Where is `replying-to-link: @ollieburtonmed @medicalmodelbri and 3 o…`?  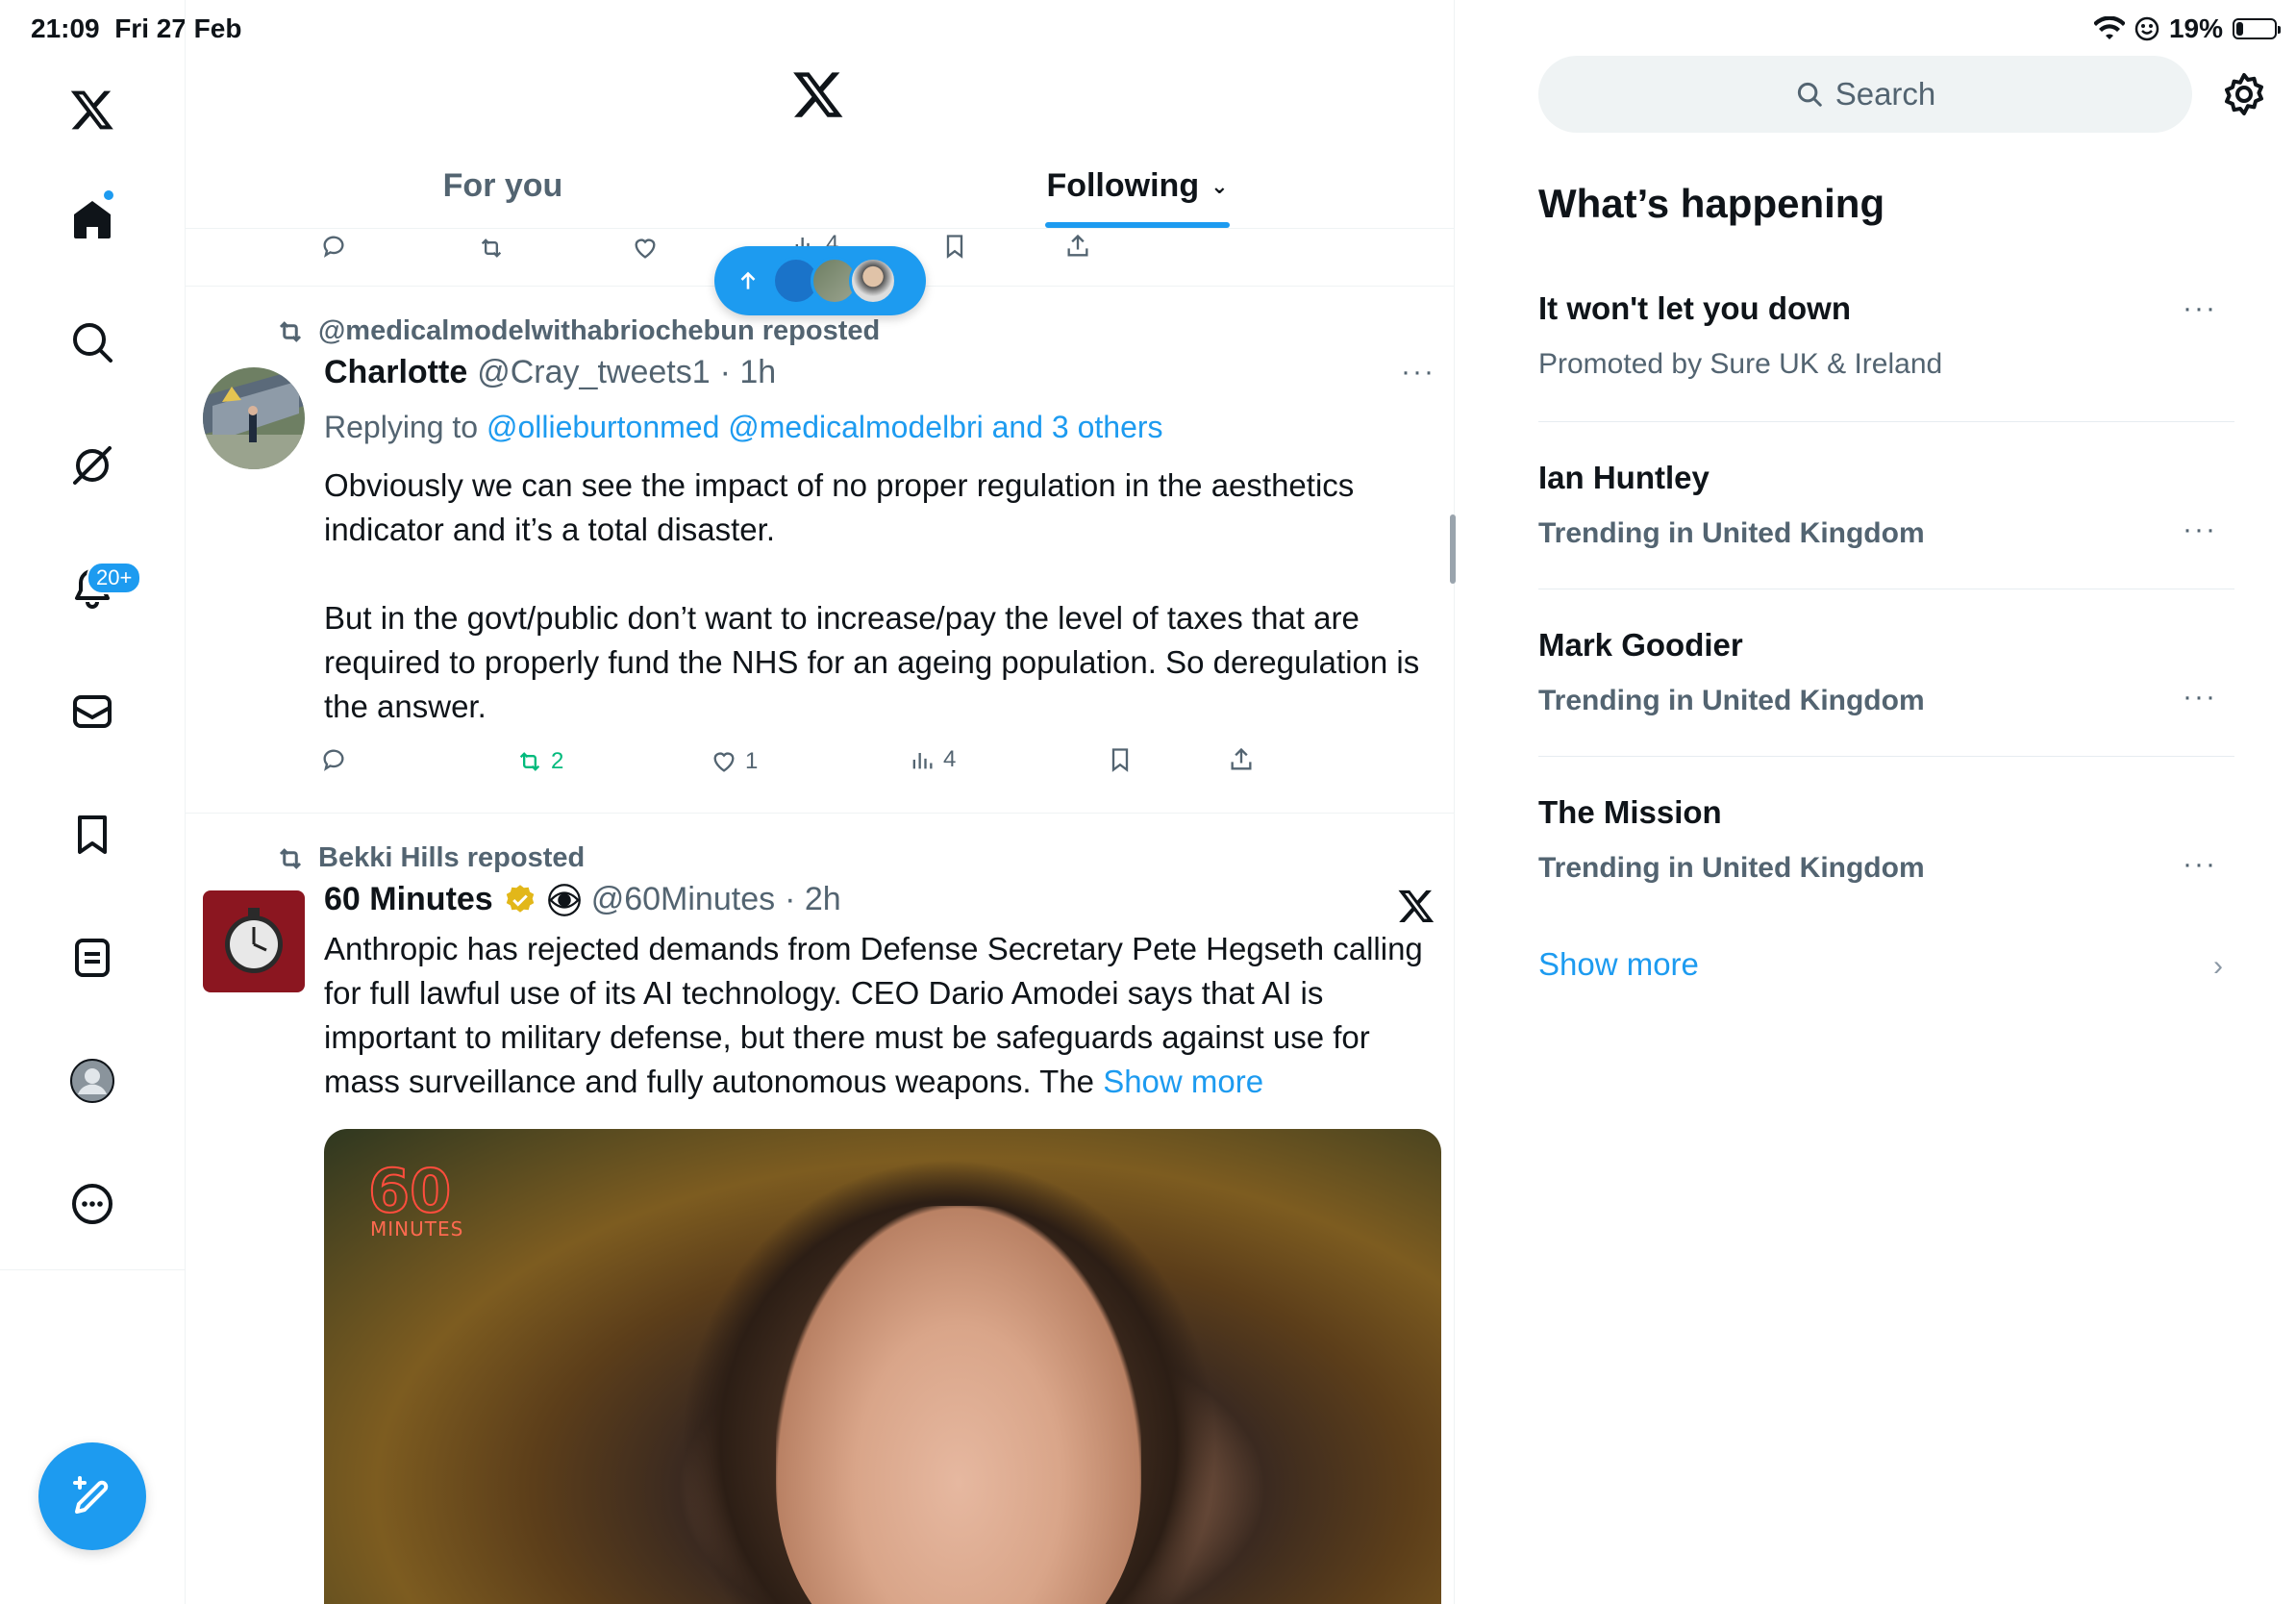
replying-to-link: @ollieburtonmed @medicalmodelbri and 3 o… is located at coordinates (825, 427).